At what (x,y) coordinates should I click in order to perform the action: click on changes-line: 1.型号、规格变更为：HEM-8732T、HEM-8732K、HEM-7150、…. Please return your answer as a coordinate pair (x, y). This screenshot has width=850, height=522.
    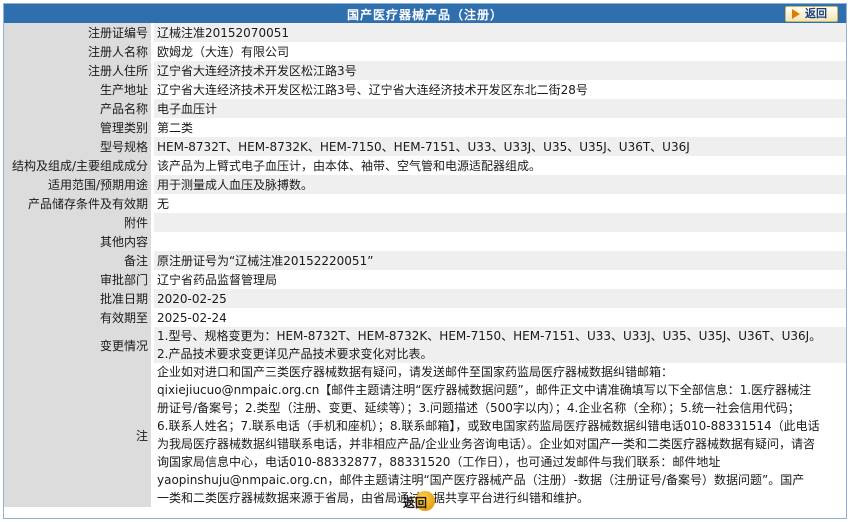
    Looking at the image, I should click on (489, 336).